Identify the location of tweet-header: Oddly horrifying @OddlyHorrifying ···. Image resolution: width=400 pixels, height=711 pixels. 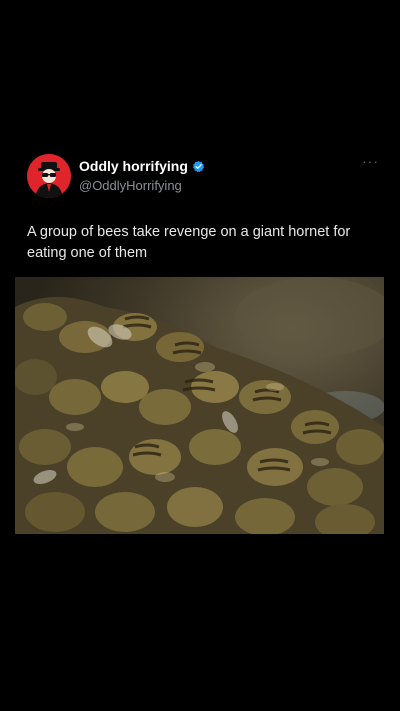
(205, 176).